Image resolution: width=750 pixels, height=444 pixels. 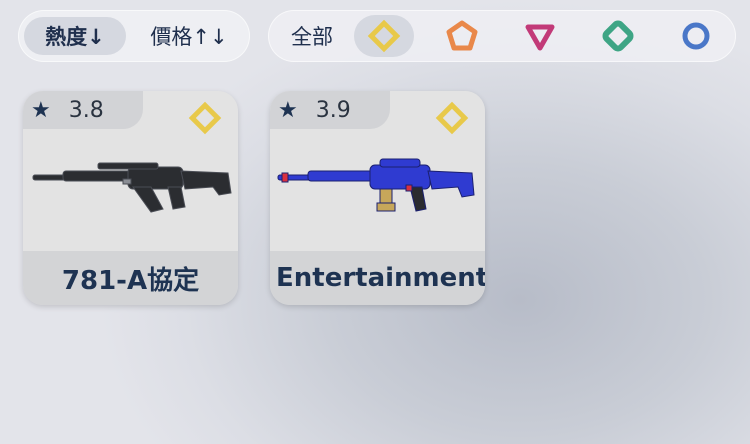 What do you see at coordinates (377, 198) in the screenshot?
I see `weapon-card: ★ 3.9 Entertainment S` at bounding box center [377, 198].